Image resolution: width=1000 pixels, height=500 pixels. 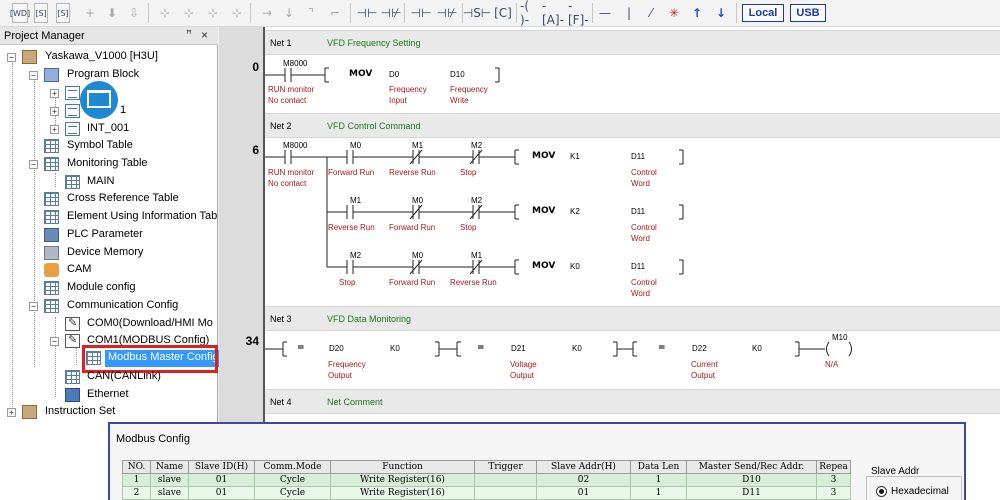 I want to click on tree-item-element-info: Element Using Information Tab, so click(x=109, y=217).